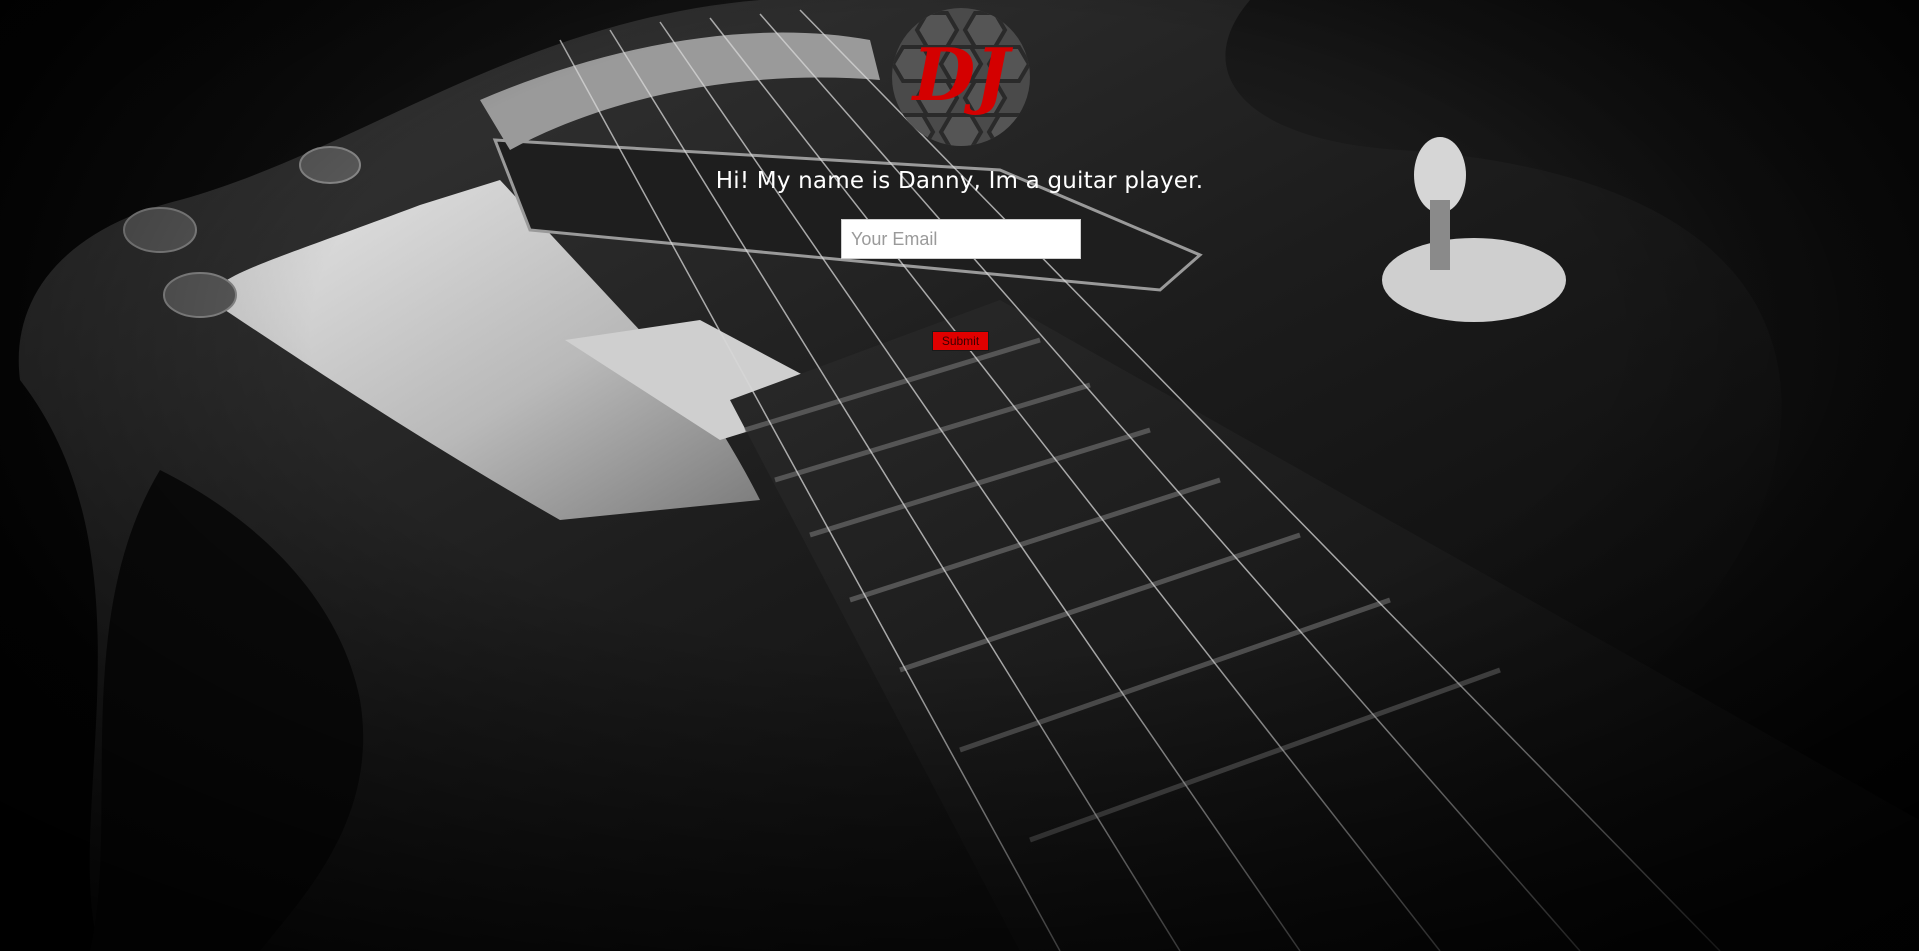 This screenshot has height=951, width=1919. Describe the element at coordinates (962, 74) in the screenshot. I see `logo-text: DJ` at that location.